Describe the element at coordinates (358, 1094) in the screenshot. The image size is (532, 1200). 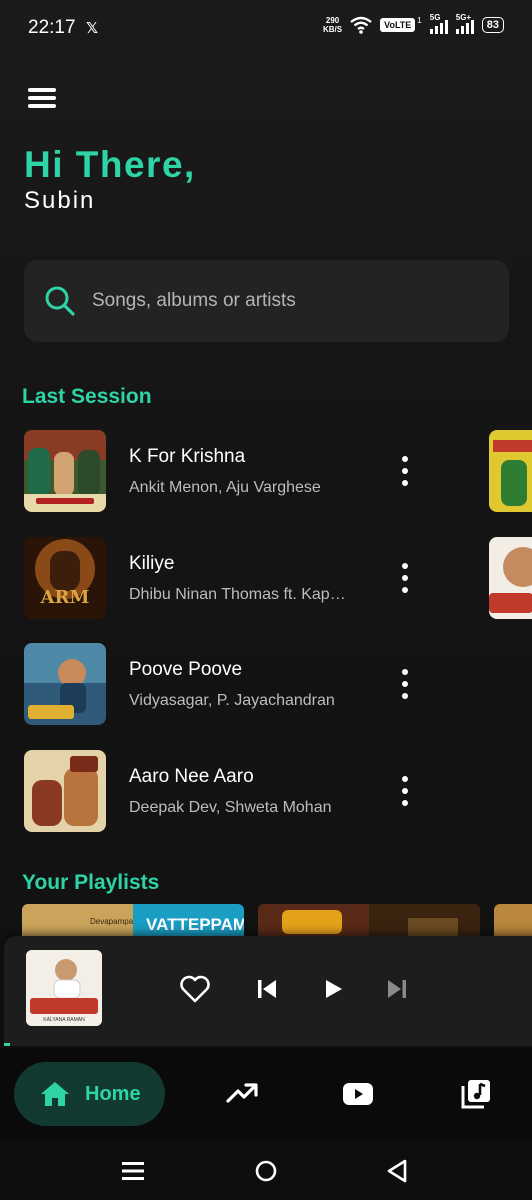
I see `youtube-icon` at that location.